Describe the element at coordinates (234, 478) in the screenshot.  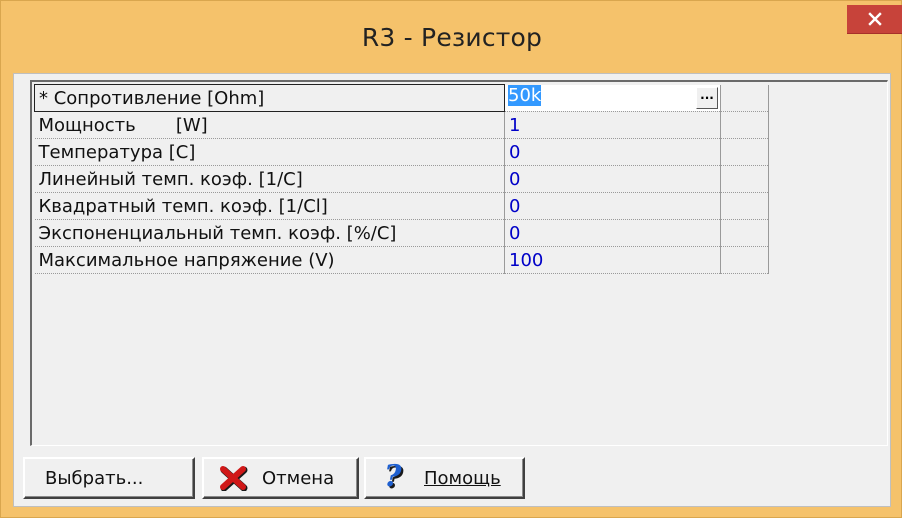
I see `red-x-icon` at that location.